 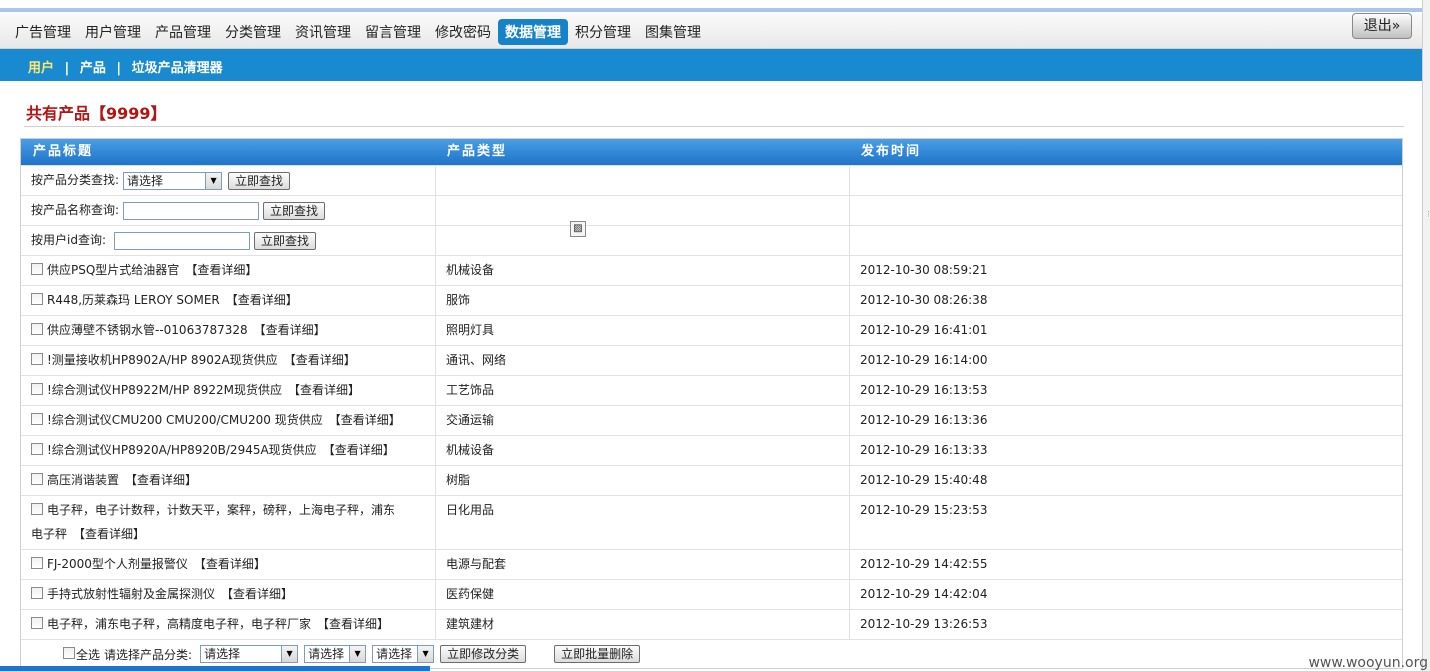 What do you see at coordinates (715, 6) in the screenshot?
I see `top-strip` at bounding box center [715, 6].